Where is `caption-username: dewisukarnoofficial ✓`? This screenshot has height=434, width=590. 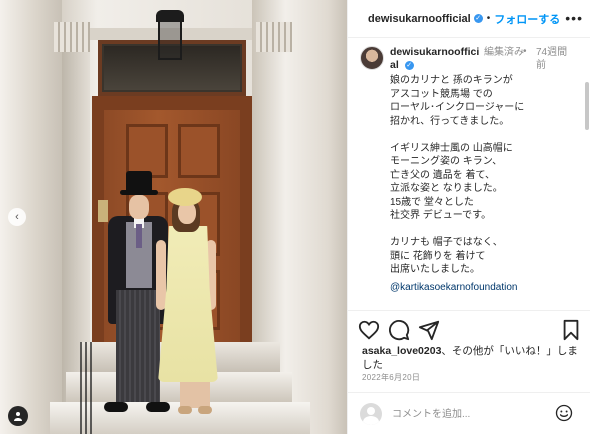 caption-username: dewisukarnoofficial ✓ is located at coordinates (435, 59).